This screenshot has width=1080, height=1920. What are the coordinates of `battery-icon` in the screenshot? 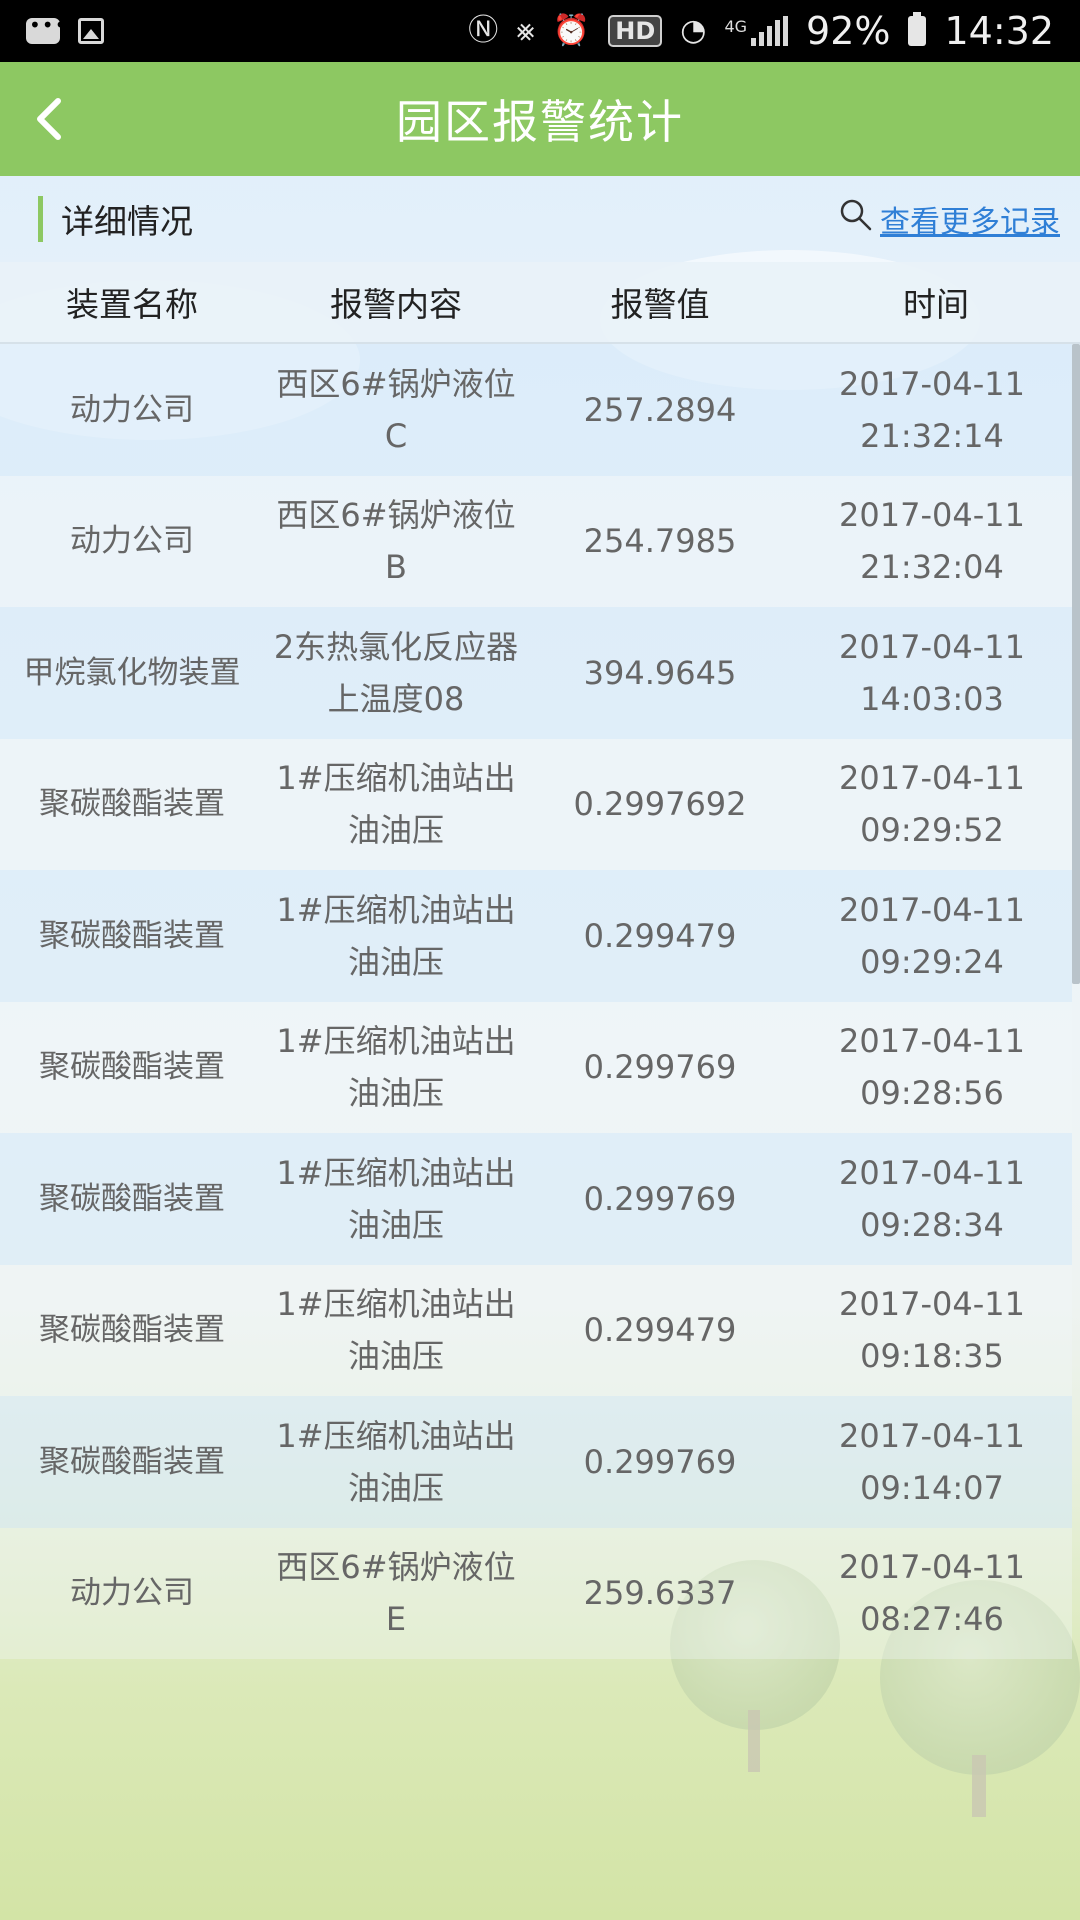 It's located at (917, 29).